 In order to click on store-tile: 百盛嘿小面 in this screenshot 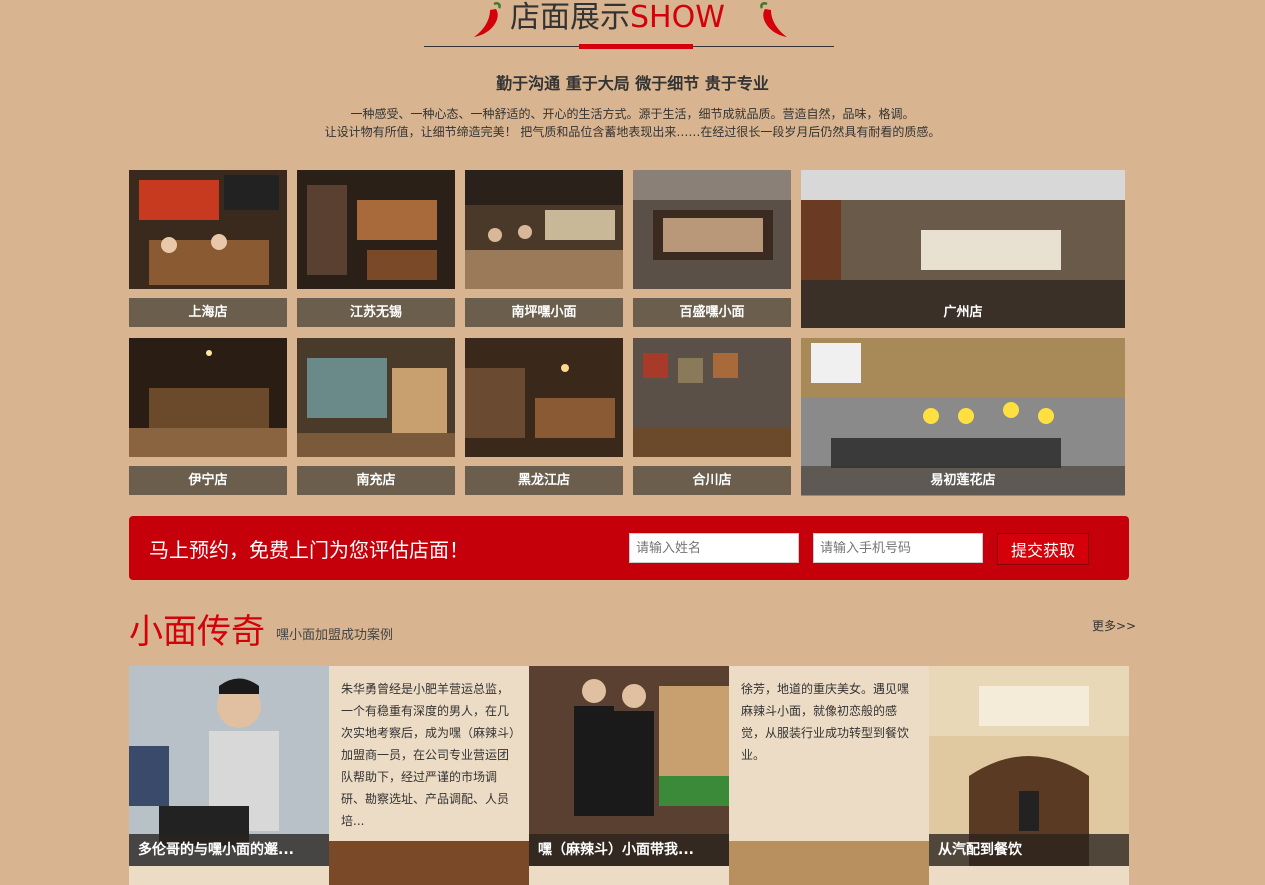, I will do `click(712, 249)`.